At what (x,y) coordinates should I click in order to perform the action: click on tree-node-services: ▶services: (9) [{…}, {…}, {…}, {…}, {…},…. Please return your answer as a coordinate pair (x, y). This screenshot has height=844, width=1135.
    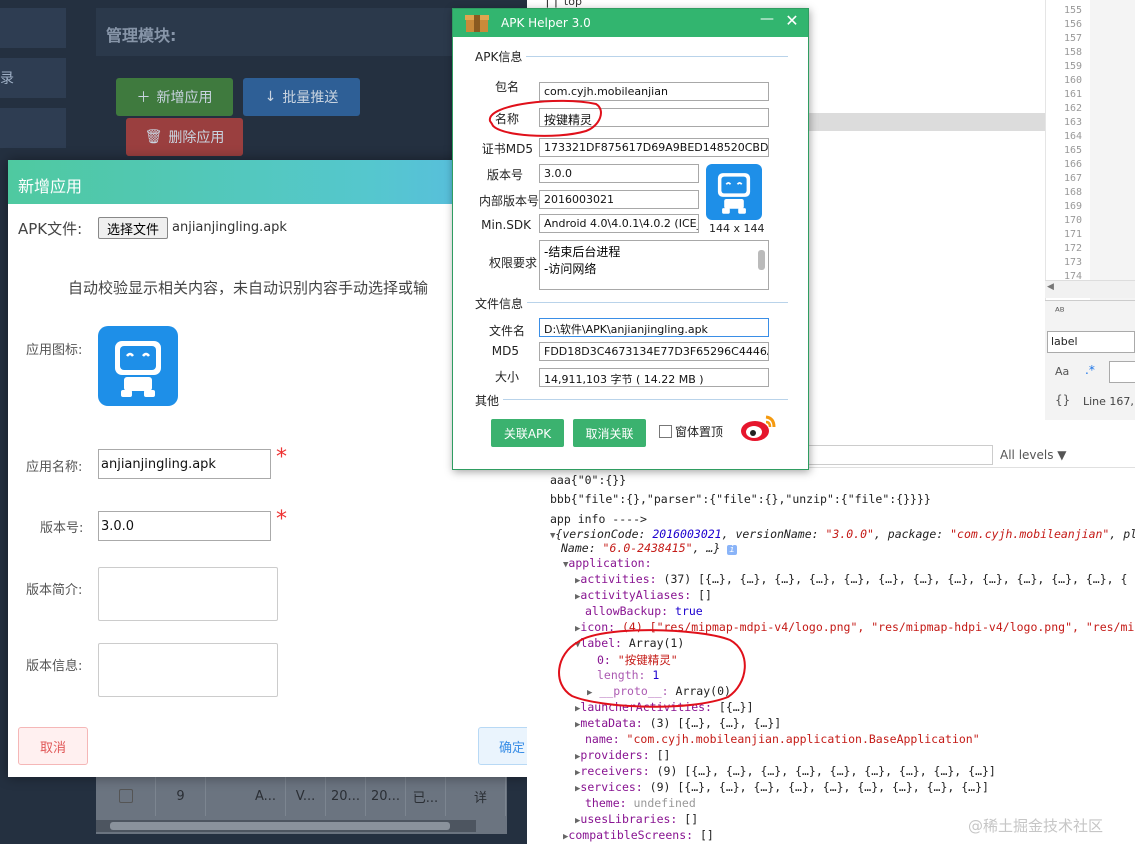
    Looking at the image, I should click on (782, 787).